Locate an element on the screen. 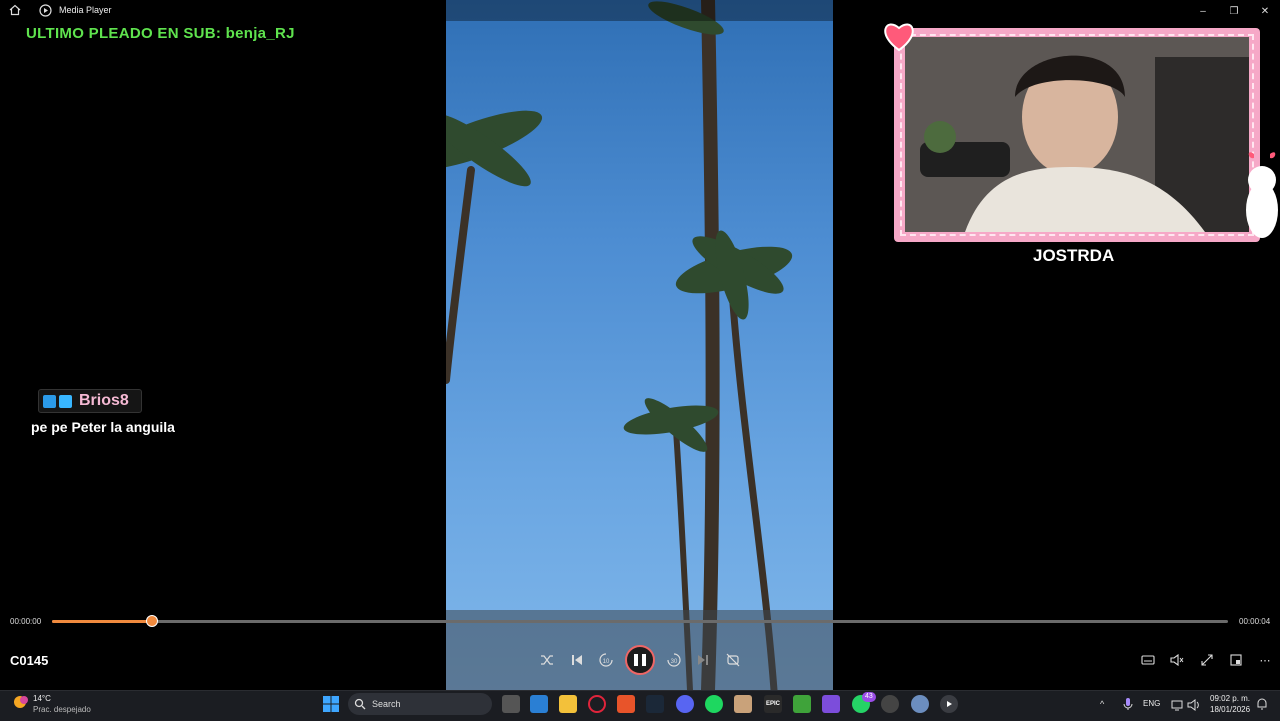 The width and height of the screenshot is (1280, 721). seek-thumb is located at coordinates (152, 621).